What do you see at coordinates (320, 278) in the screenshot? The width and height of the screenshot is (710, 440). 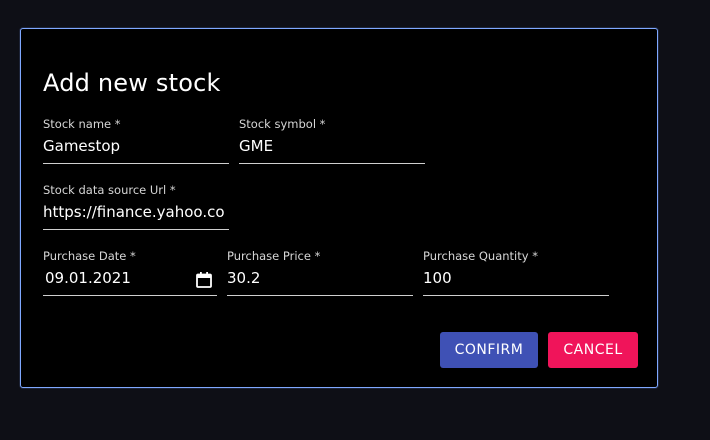 I see `purchase-price-input: 30.2` at bounding box center [320, 278].